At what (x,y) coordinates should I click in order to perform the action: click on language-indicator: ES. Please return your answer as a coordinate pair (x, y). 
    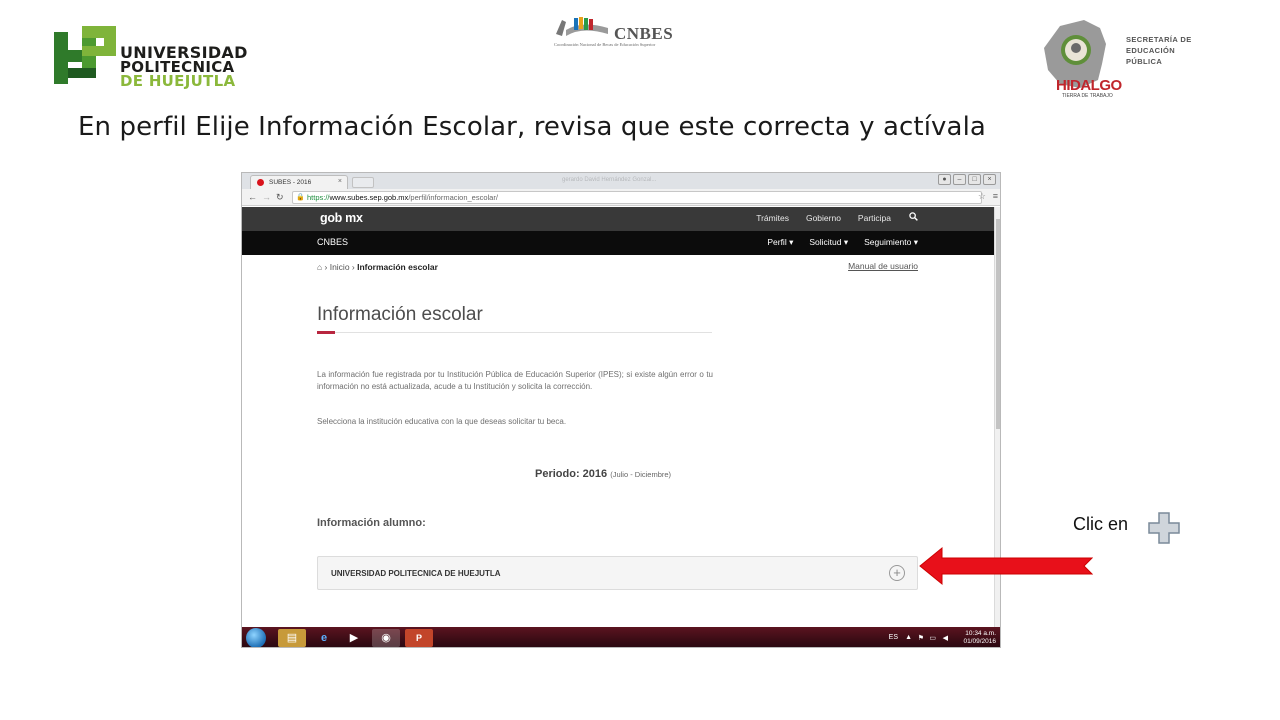
    Looking at the image, I should click on (893, 637).